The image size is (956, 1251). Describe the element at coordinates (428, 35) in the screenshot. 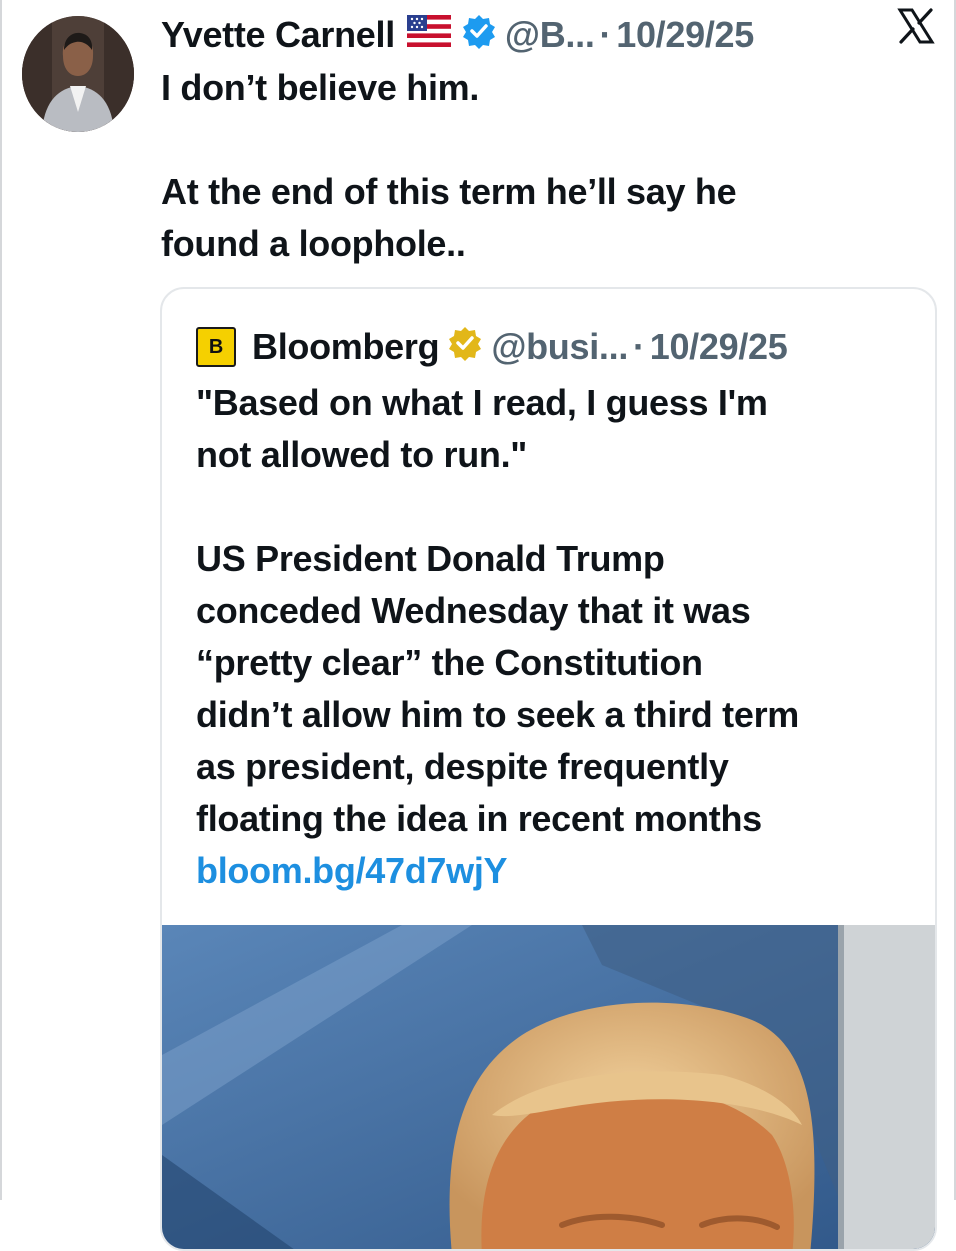

I see `us-flag-icon` at that location.